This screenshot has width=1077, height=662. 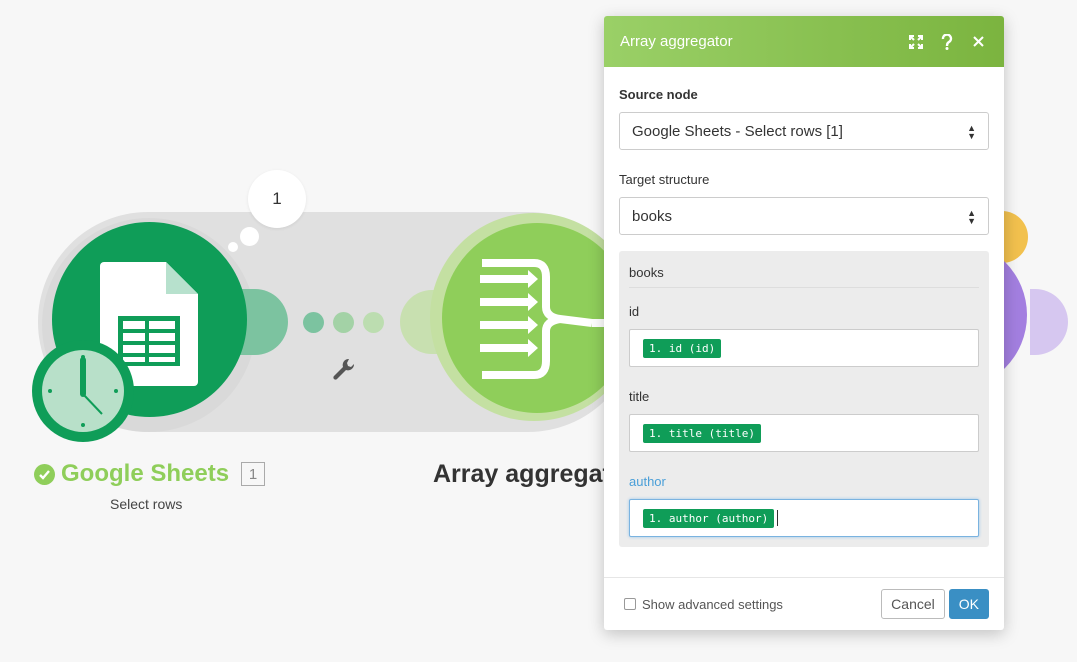 I want to click on target-structure-value: books, so click(x=652, y=216).